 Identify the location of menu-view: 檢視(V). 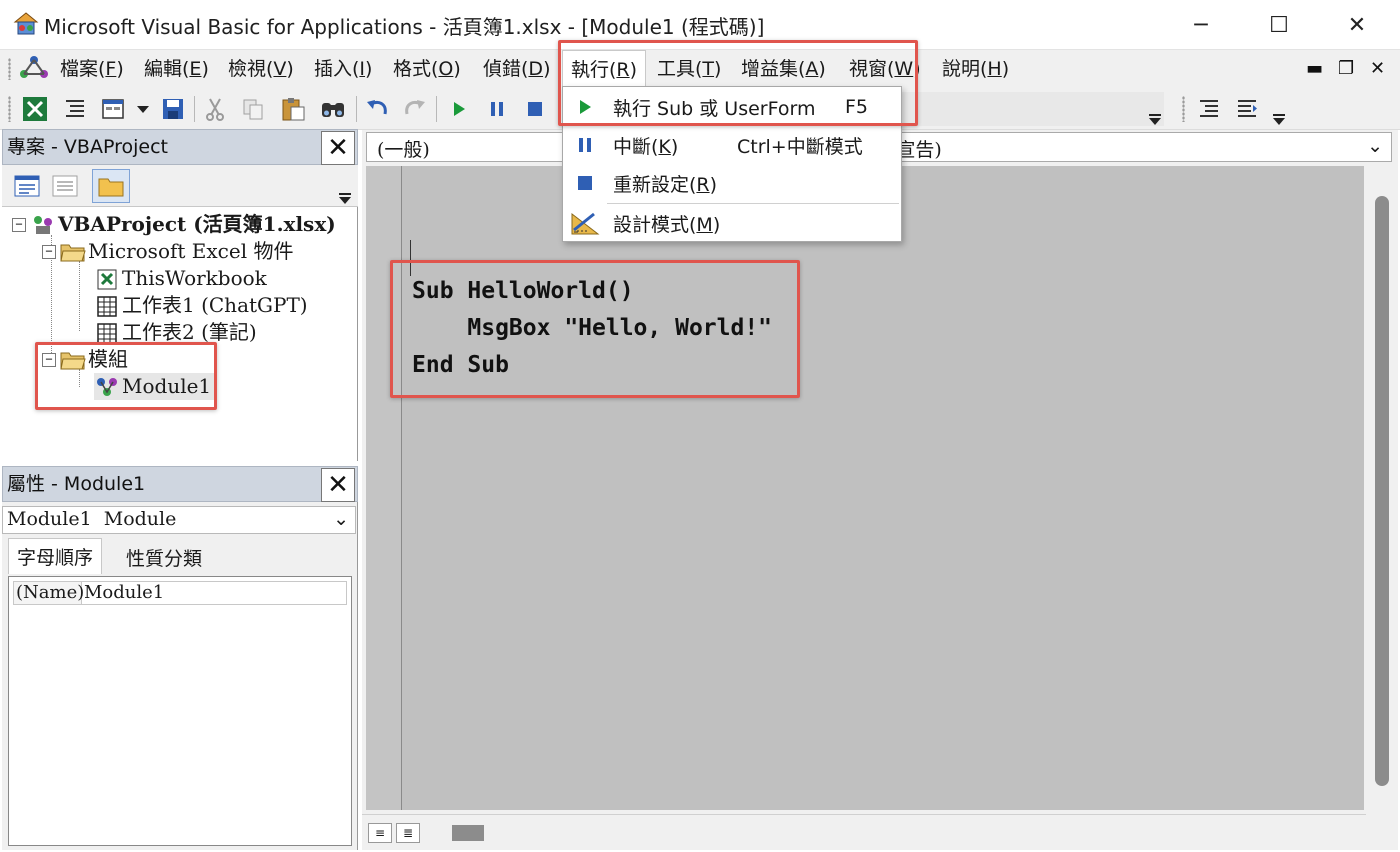
(261, 69).